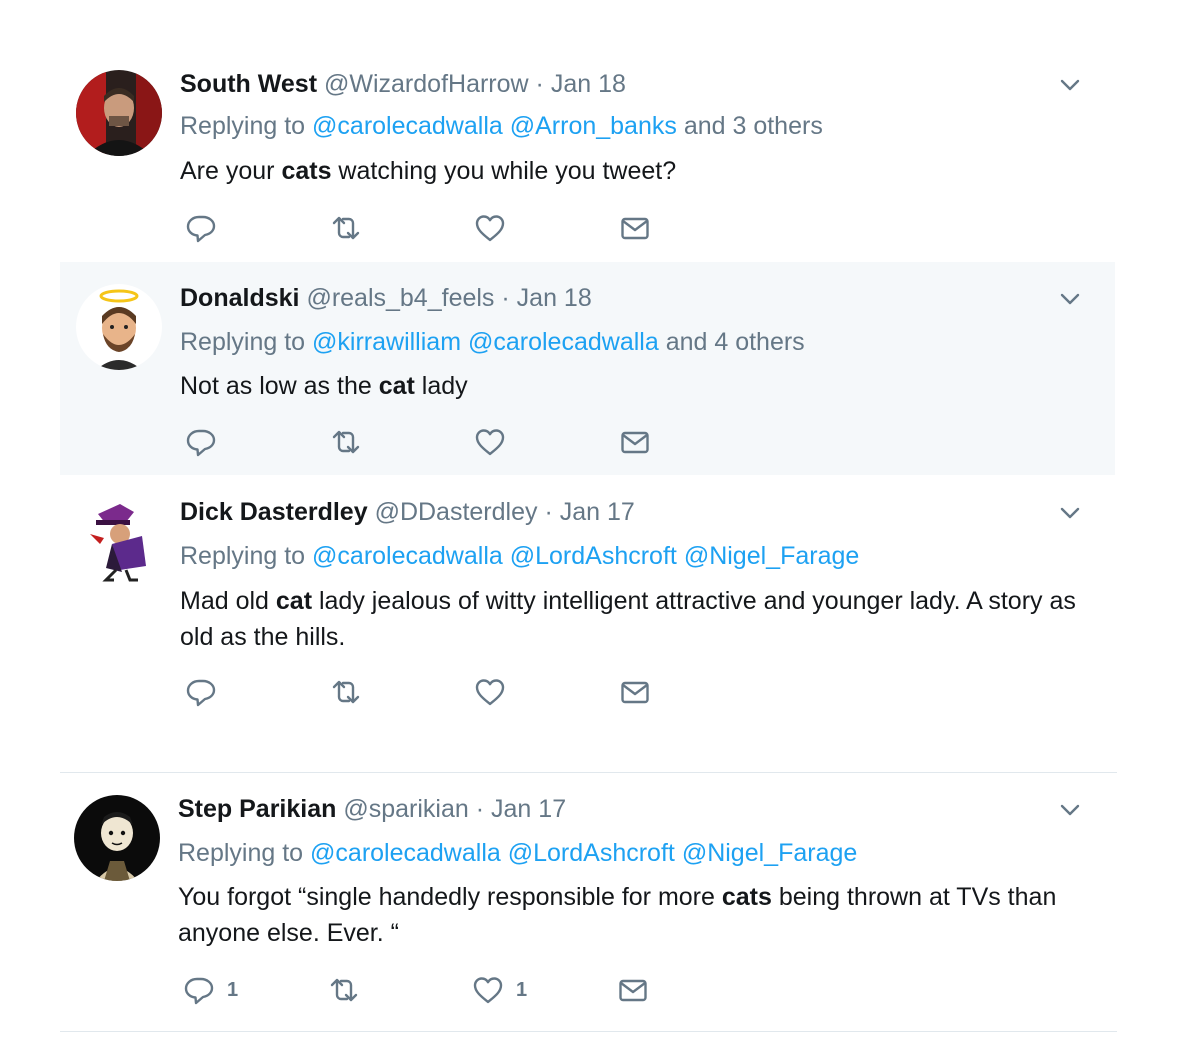 Image resolution: width=1200 pixels, height=1041 pixels. I want to click on avatar-dick-dasterdley, so click(119, 539).